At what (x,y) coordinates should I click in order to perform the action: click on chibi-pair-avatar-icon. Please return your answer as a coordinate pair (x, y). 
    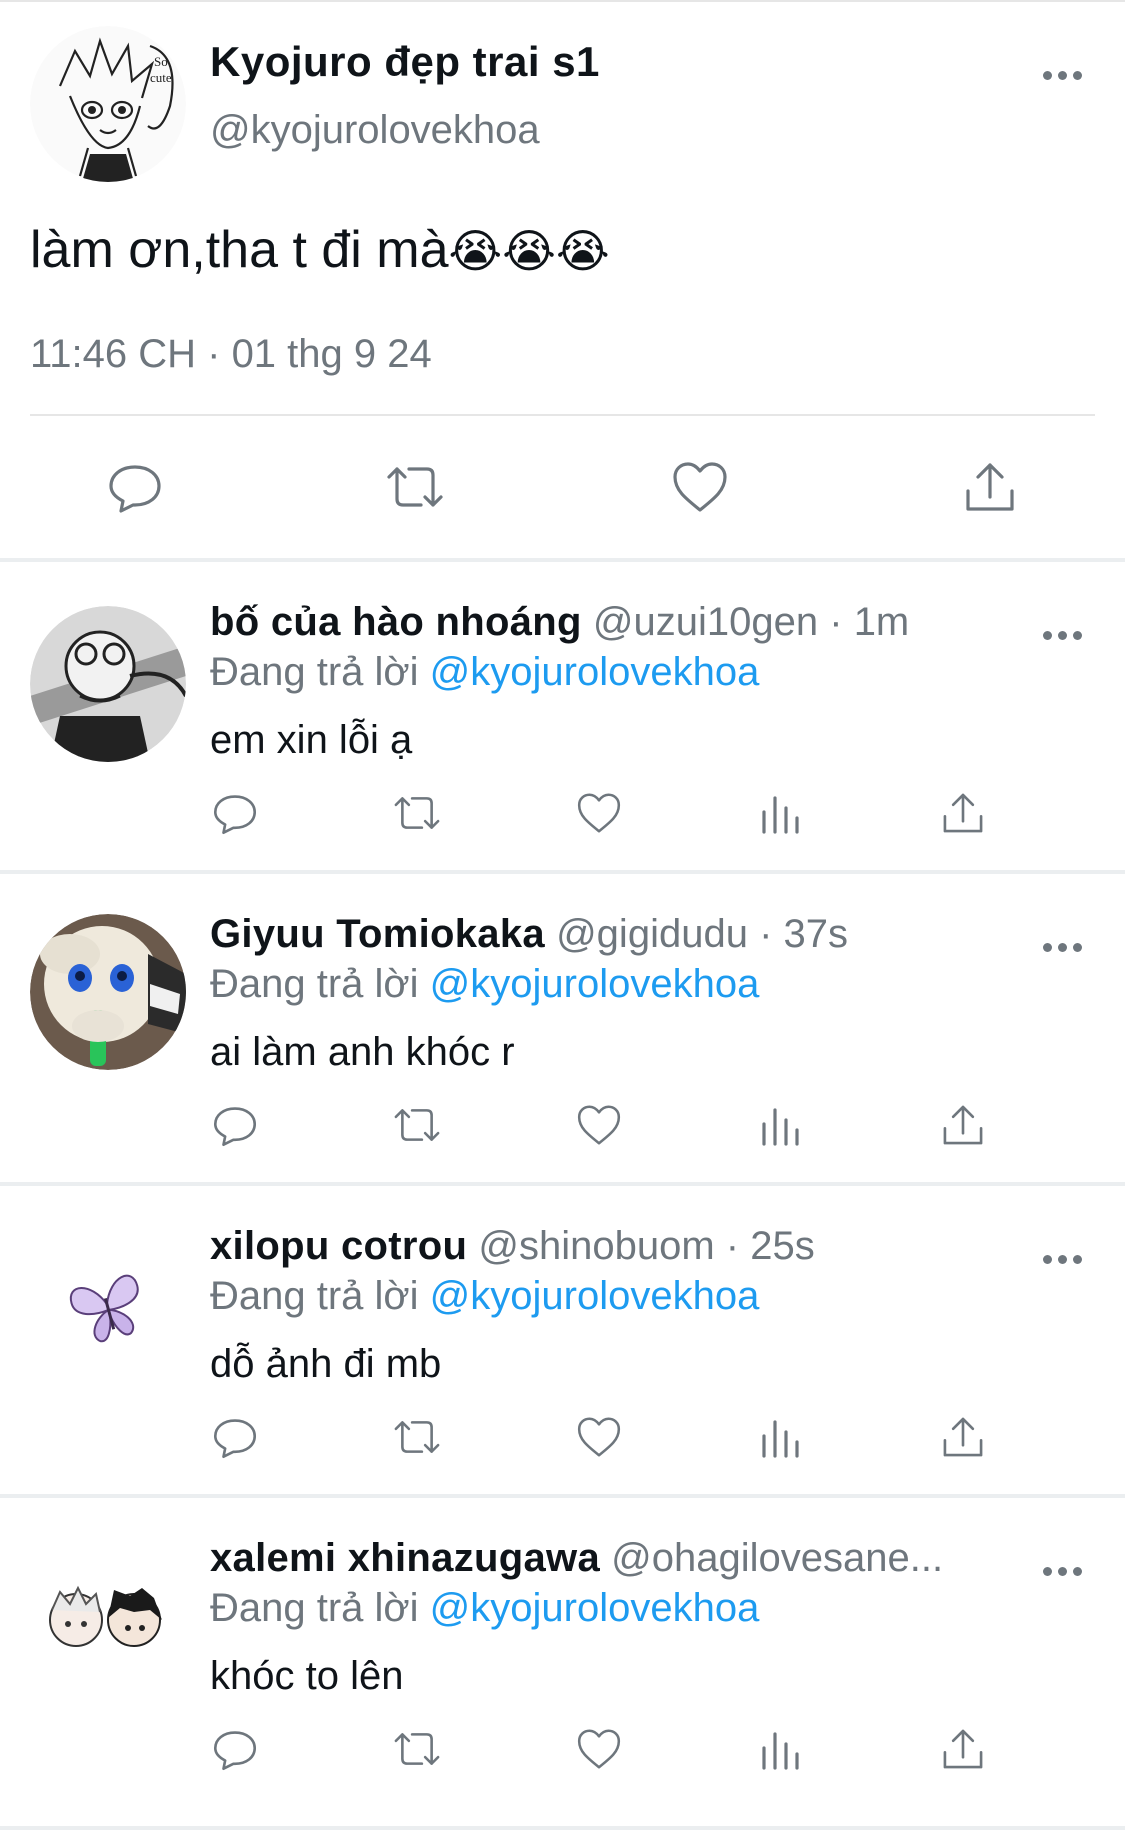
    Looking at the image, I should click on (108, 1618).